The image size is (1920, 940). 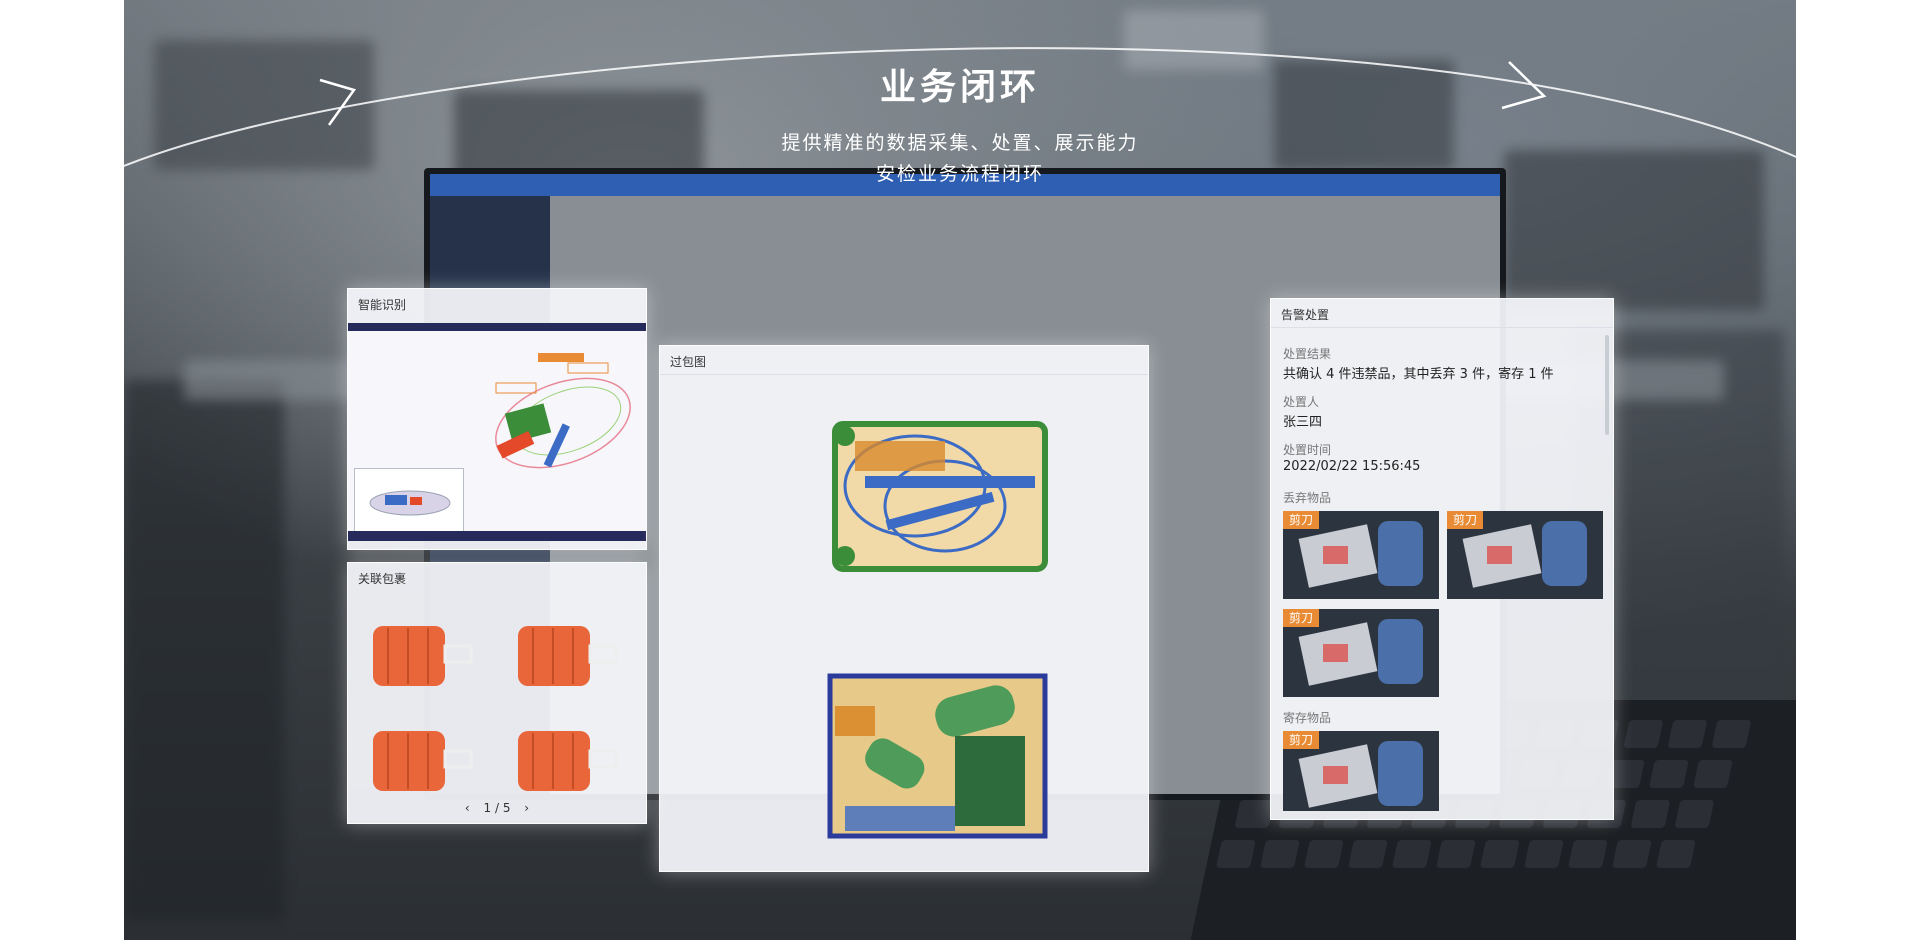 I want to click on recognition-view, so click(x=497, y=432).